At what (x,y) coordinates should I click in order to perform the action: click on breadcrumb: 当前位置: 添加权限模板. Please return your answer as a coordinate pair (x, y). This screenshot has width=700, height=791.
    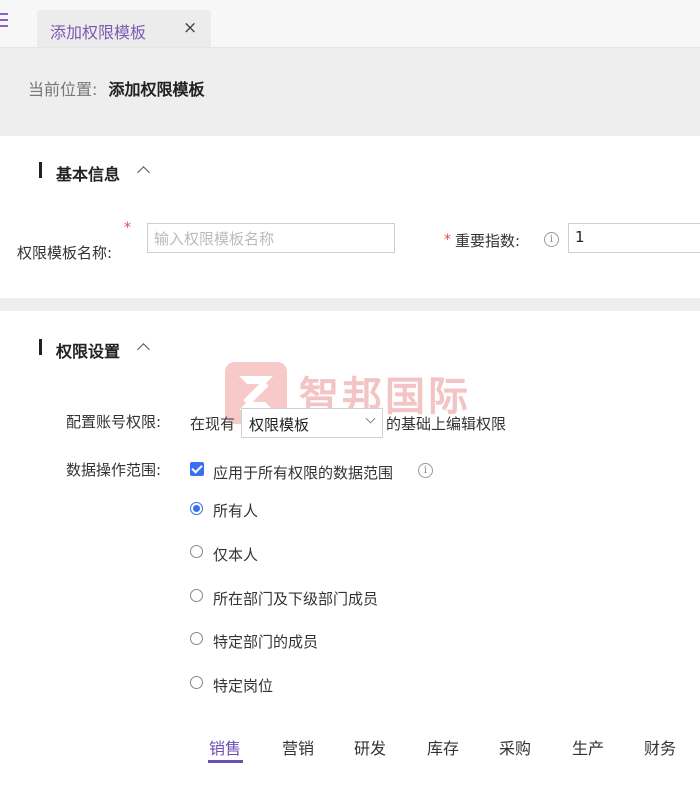
    Looking at the image, I should click on (116, 88).